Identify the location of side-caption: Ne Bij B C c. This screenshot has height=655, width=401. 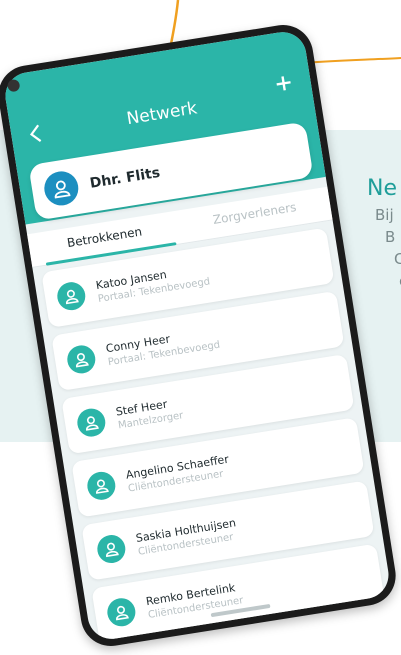
(384, 233).